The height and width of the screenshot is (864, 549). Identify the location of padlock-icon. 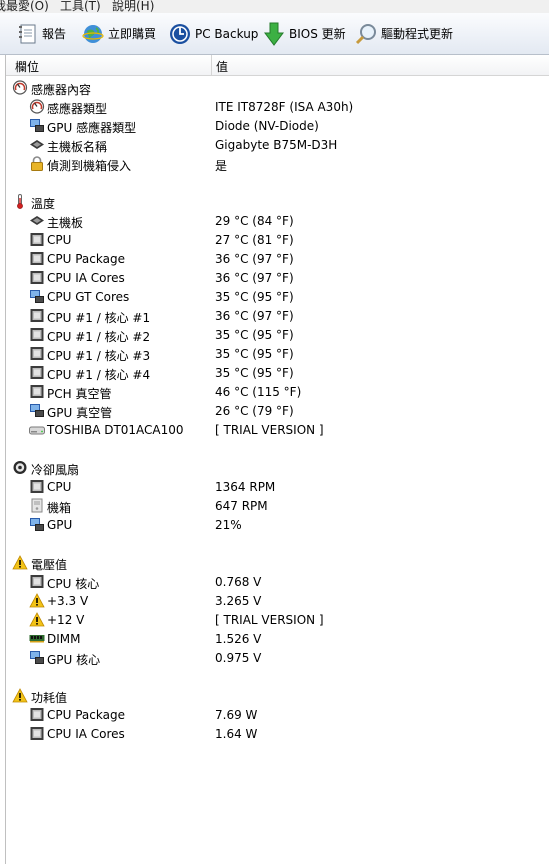
(37, 163).